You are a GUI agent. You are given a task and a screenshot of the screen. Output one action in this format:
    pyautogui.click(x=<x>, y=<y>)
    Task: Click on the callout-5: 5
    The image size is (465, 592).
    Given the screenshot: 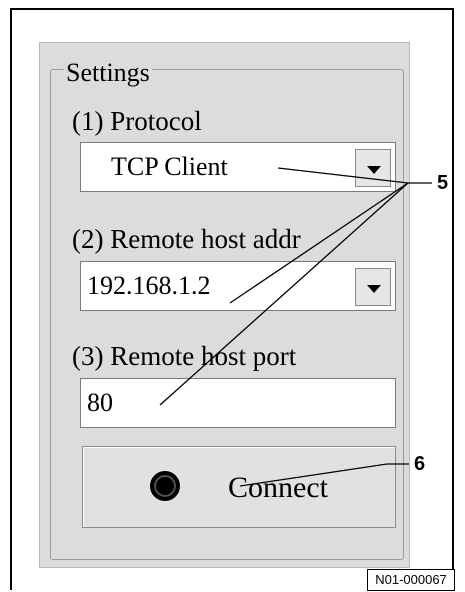 What is the action you would take?
    pyautogui.click(x=443, y=183)
    